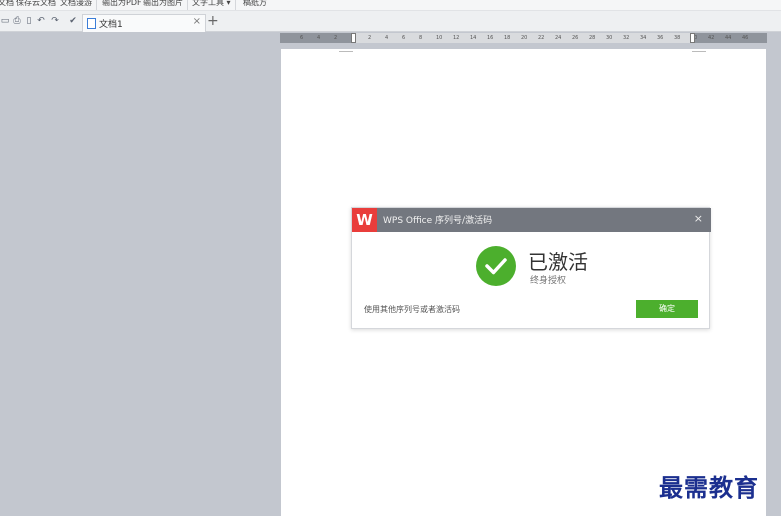  Describe the element at coordinates (55, 21) in the screenshot. I see `redo-icon: ↷` at that location.